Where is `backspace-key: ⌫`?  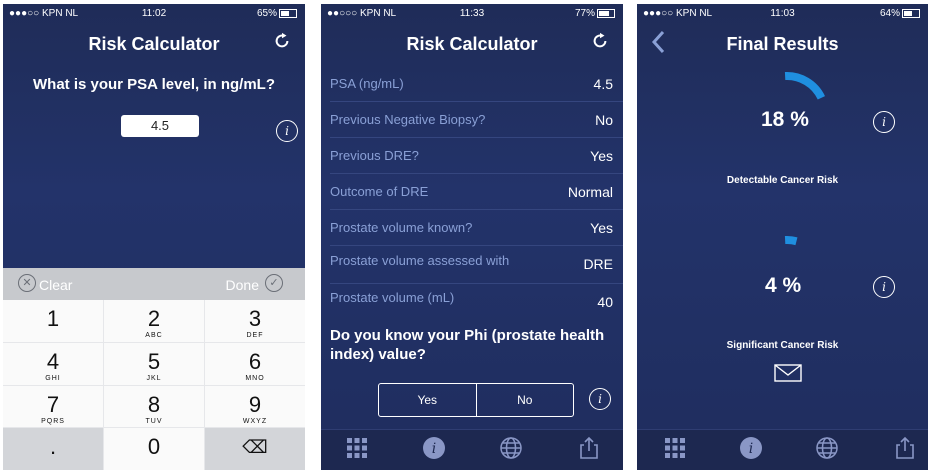
backspace-key: ⌫ is located at coordinates (255, 449).